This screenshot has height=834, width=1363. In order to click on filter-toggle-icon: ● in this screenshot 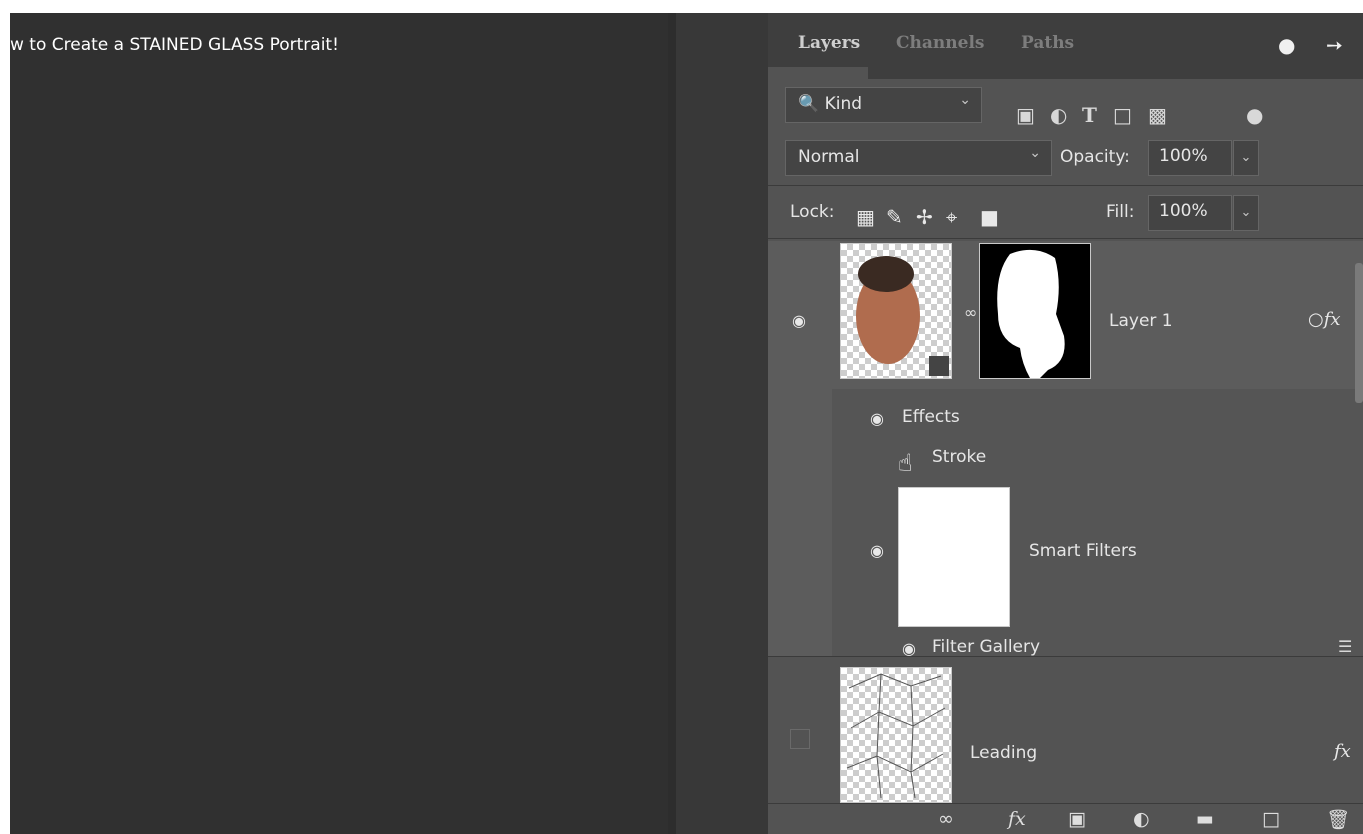, I will do `click(1254, 115)`.